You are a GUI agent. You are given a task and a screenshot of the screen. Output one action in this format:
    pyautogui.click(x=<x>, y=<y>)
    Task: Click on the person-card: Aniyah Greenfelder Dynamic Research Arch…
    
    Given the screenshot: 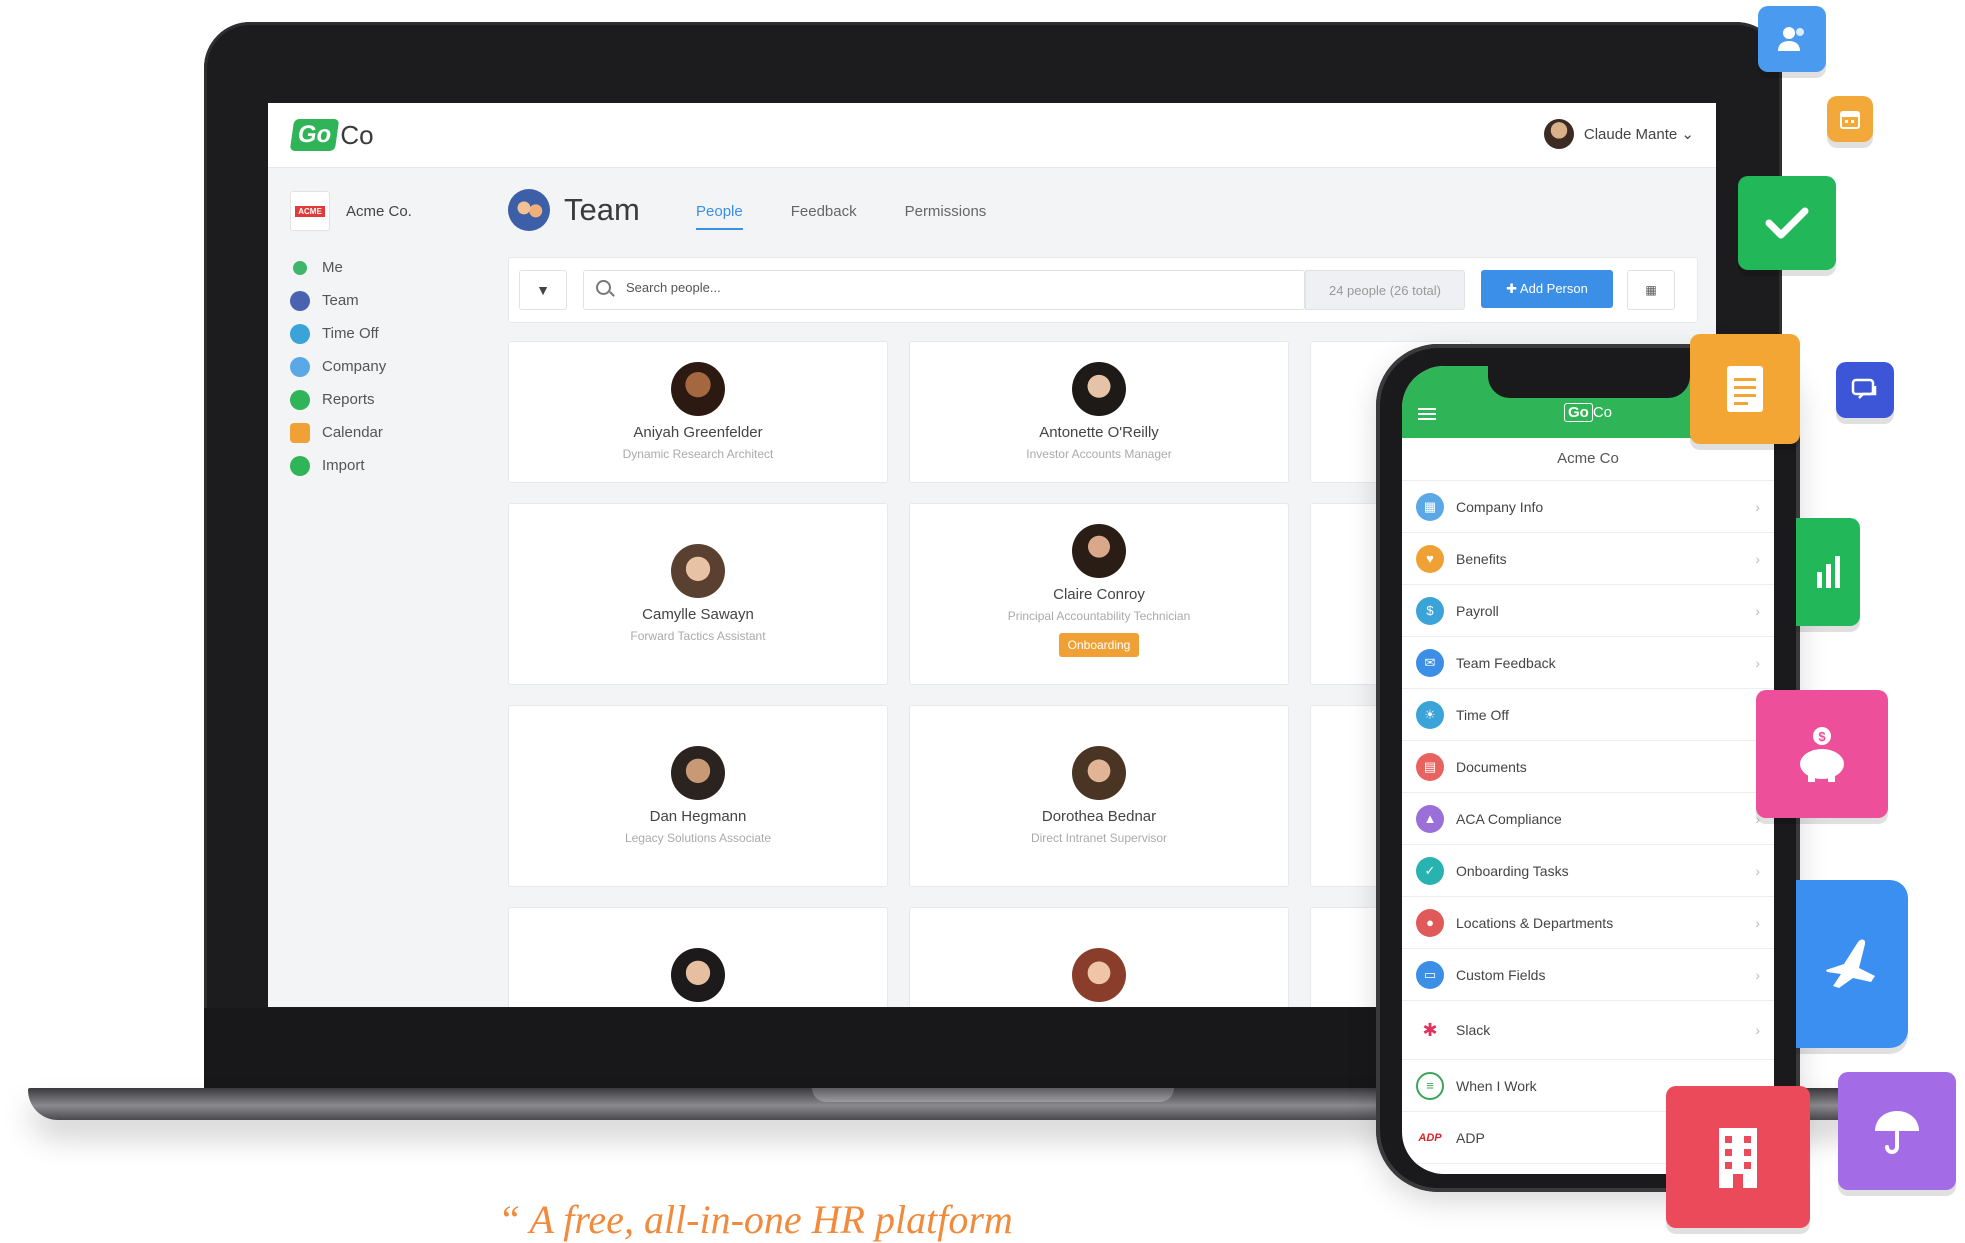 What is the action you would take?
    pyautogui.click(x=698, y=412)
    